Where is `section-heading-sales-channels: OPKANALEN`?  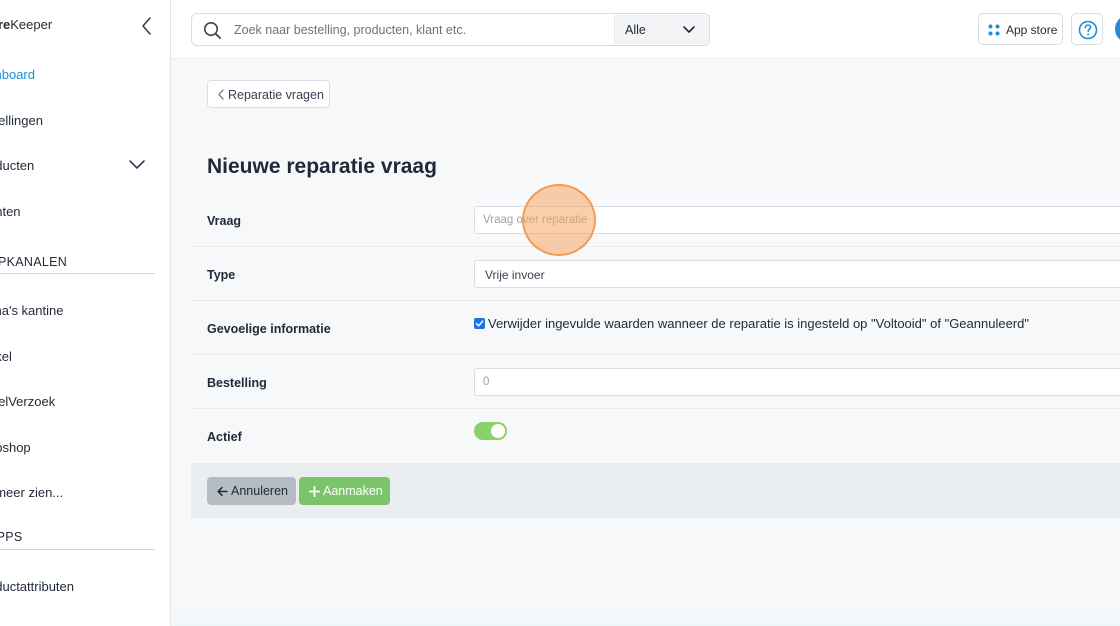
section-heading-sales-channels: OPKANALEN is located at coordinates (34, 262).